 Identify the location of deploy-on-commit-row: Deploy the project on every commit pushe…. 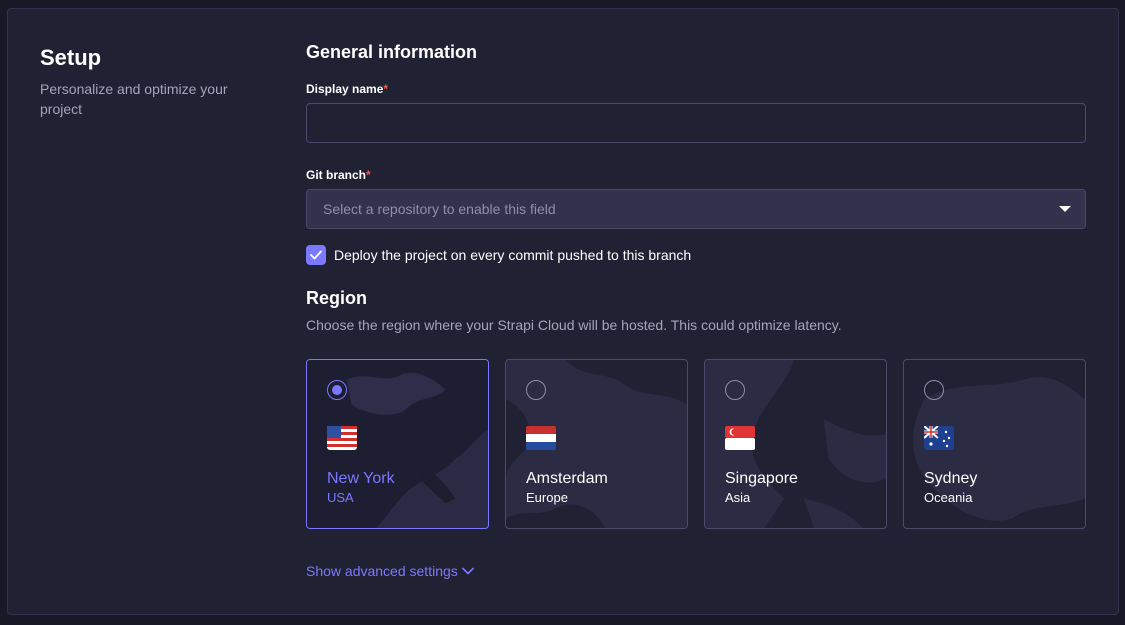
(696, 255).